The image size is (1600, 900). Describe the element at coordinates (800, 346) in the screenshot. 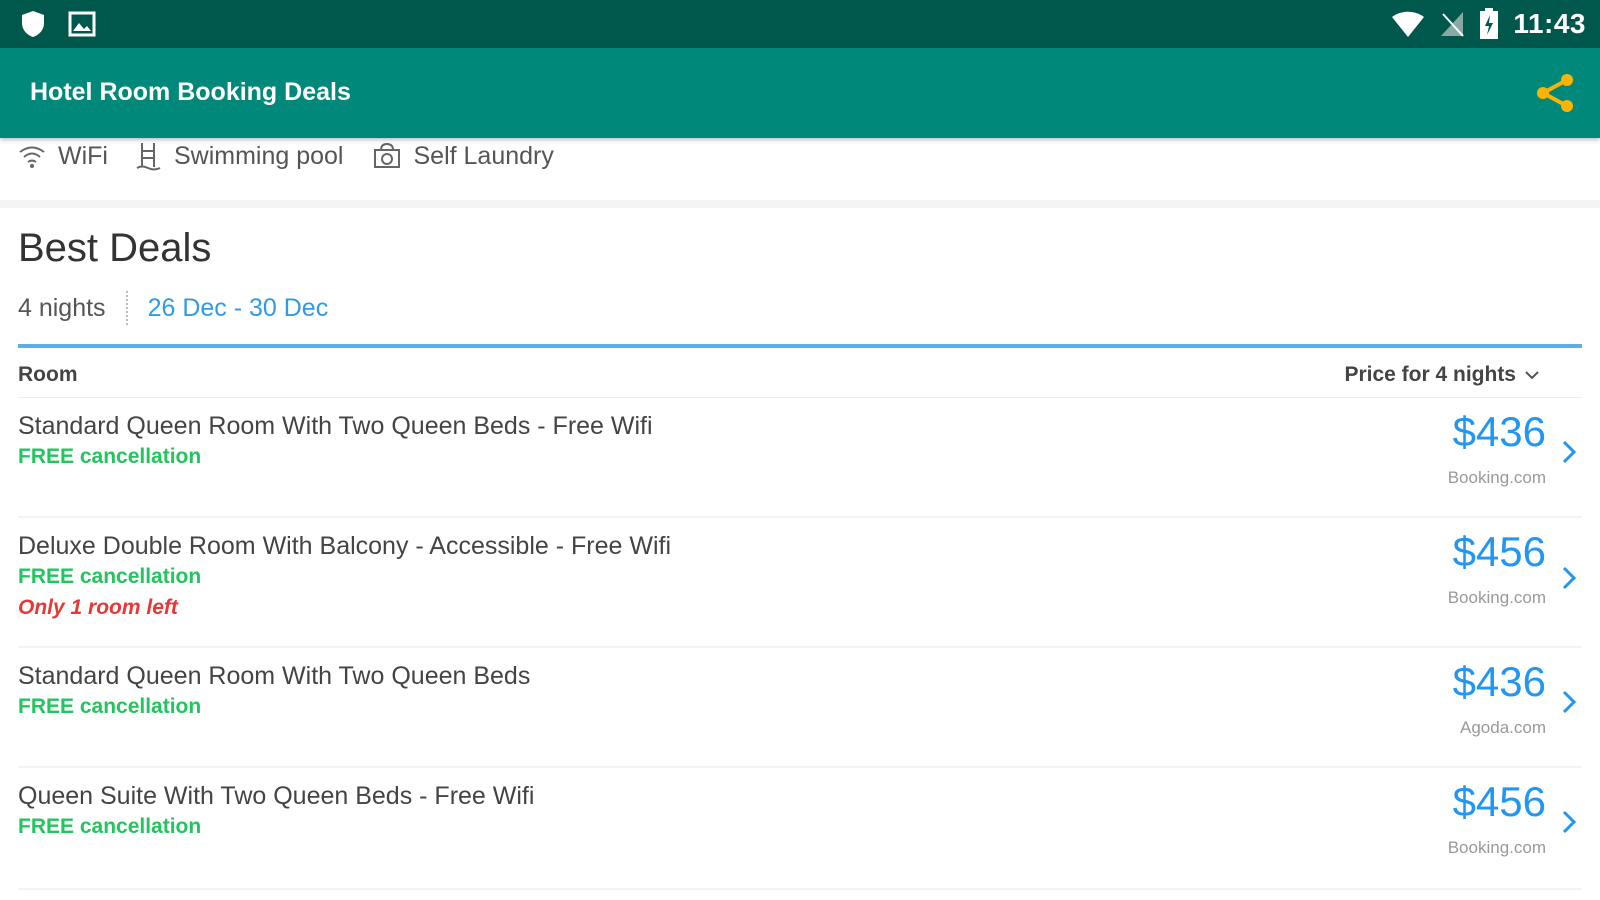

I see `section-underline` at that location.